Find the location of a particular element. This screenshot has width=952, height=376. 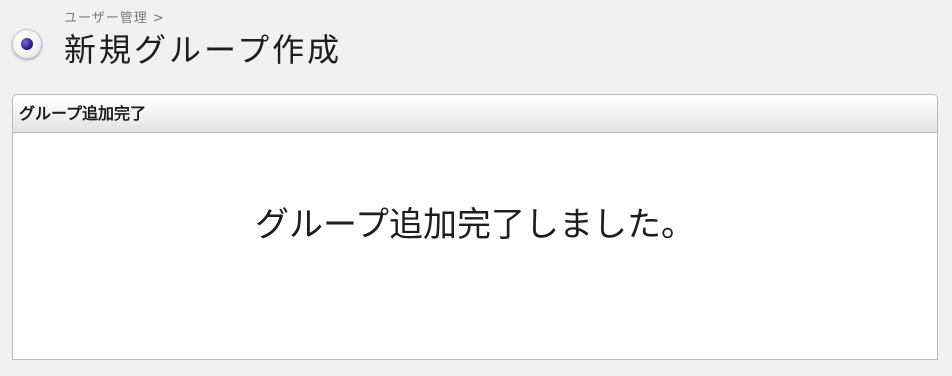

panel-title: グループ追加完了 is located at coordinates (83, 113).